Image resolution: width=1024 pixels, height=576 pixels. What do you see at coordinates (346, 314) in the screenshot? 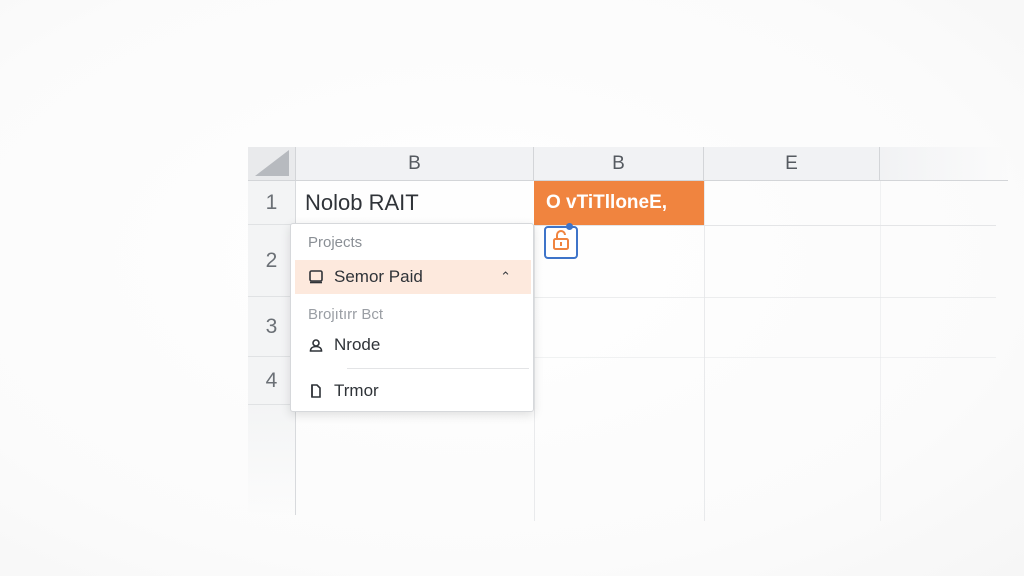
I see `menu-section-secondary: Brojıtırr Bct` at bounding box center [346, 314].